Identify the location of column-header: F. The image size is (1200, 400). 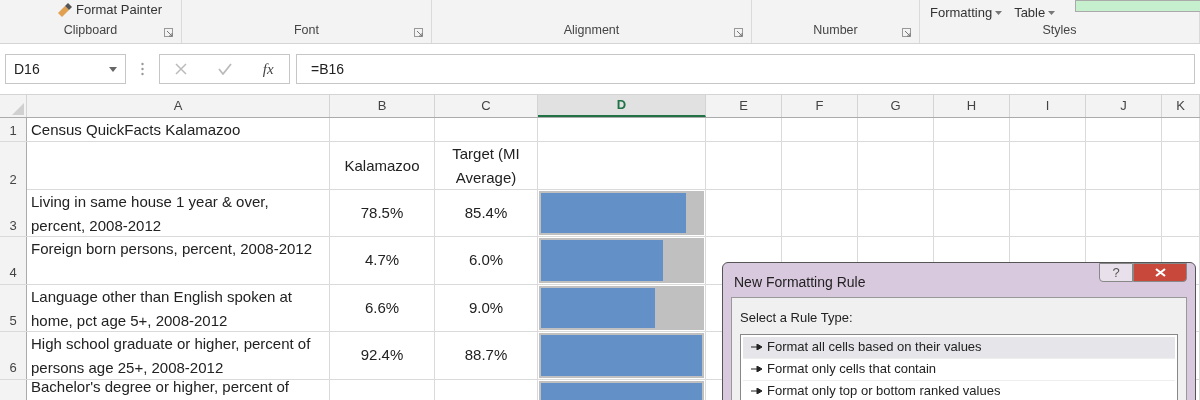
(820, 106).